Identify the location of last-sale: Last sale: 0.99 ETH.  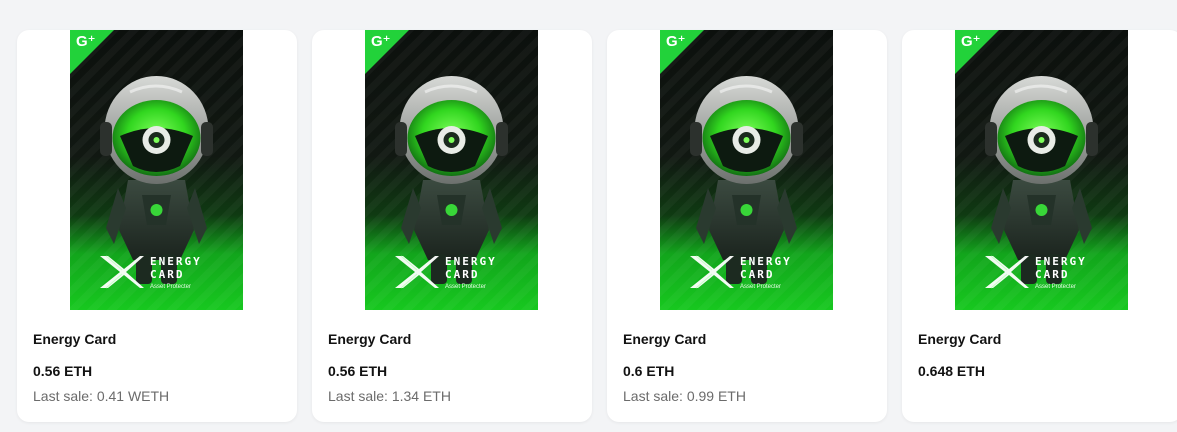
(684, 396).